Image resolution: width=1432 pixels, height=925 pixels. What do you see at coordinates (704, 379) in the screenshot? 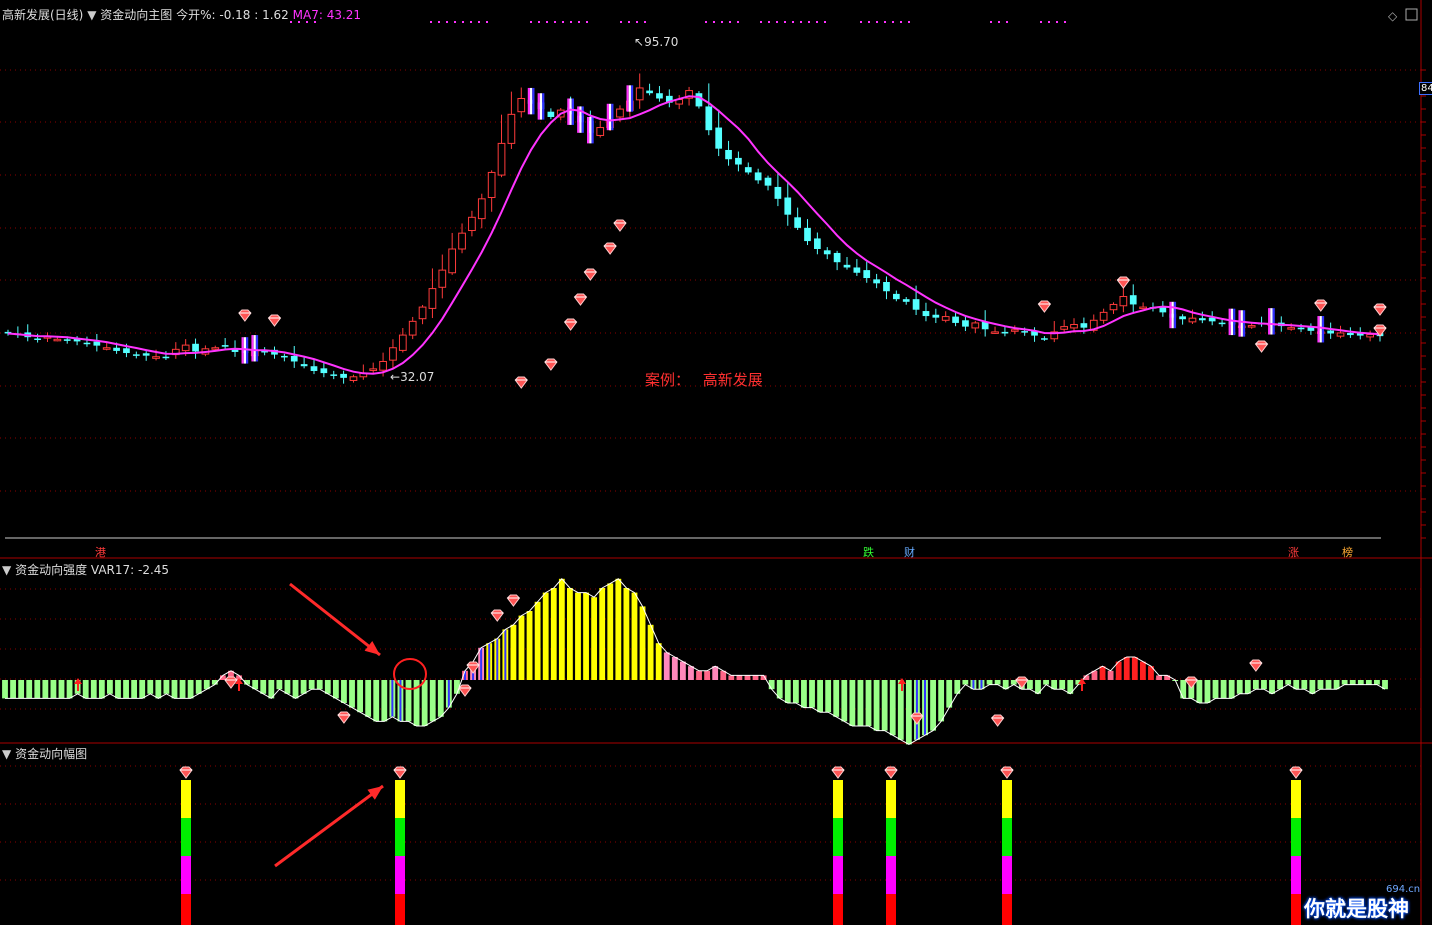
I see `case-annotation: 案例： 高新发展` at bounding box center [704, 379].